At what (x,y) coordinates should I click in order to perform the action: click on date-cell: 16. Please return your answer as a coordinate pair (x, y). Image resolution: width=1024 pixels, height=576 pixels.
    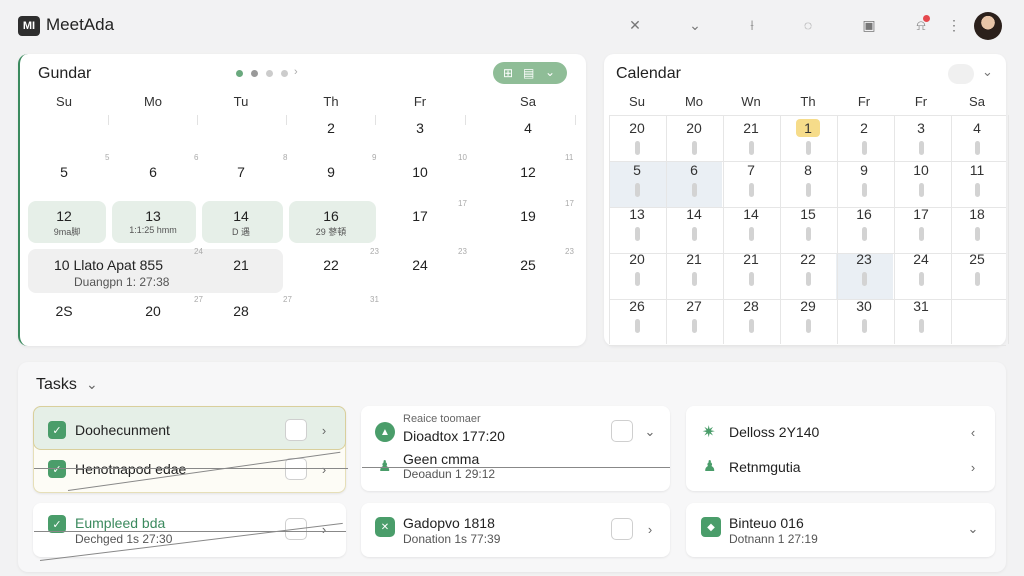
    Looking at the image, I should click on (864, 214).